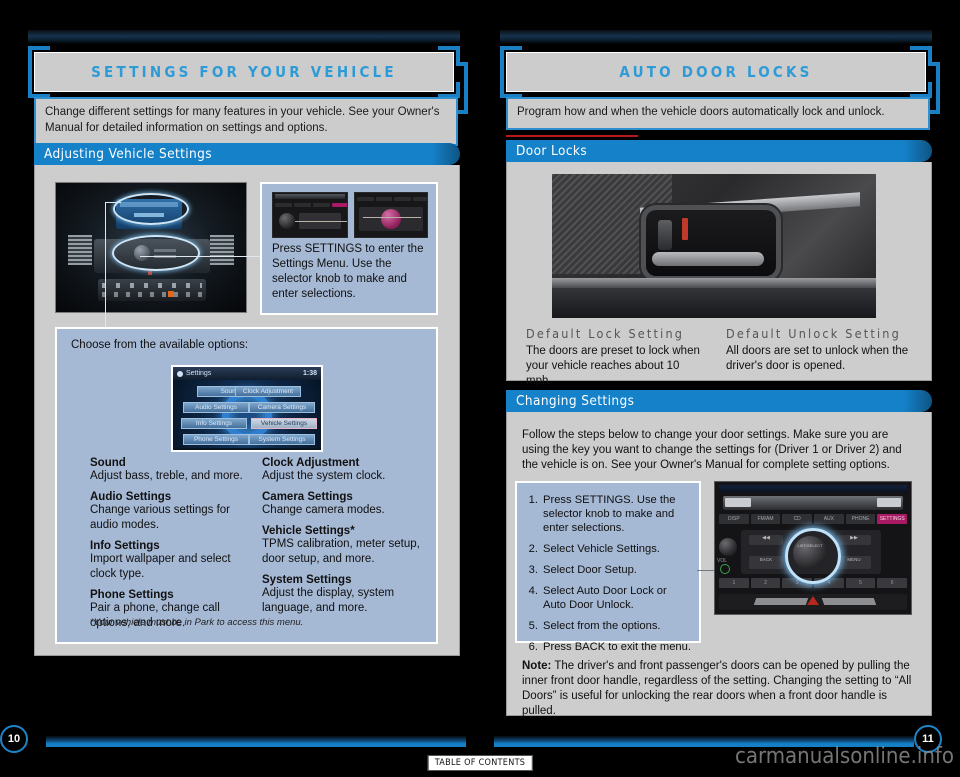 The height and width of the screenshot is (777, 960). What do you see at coordinates (216, 407) in the screenshot?
I see `nav-item-audio-settings: Audio Settings` at bounding box center [216, 407].